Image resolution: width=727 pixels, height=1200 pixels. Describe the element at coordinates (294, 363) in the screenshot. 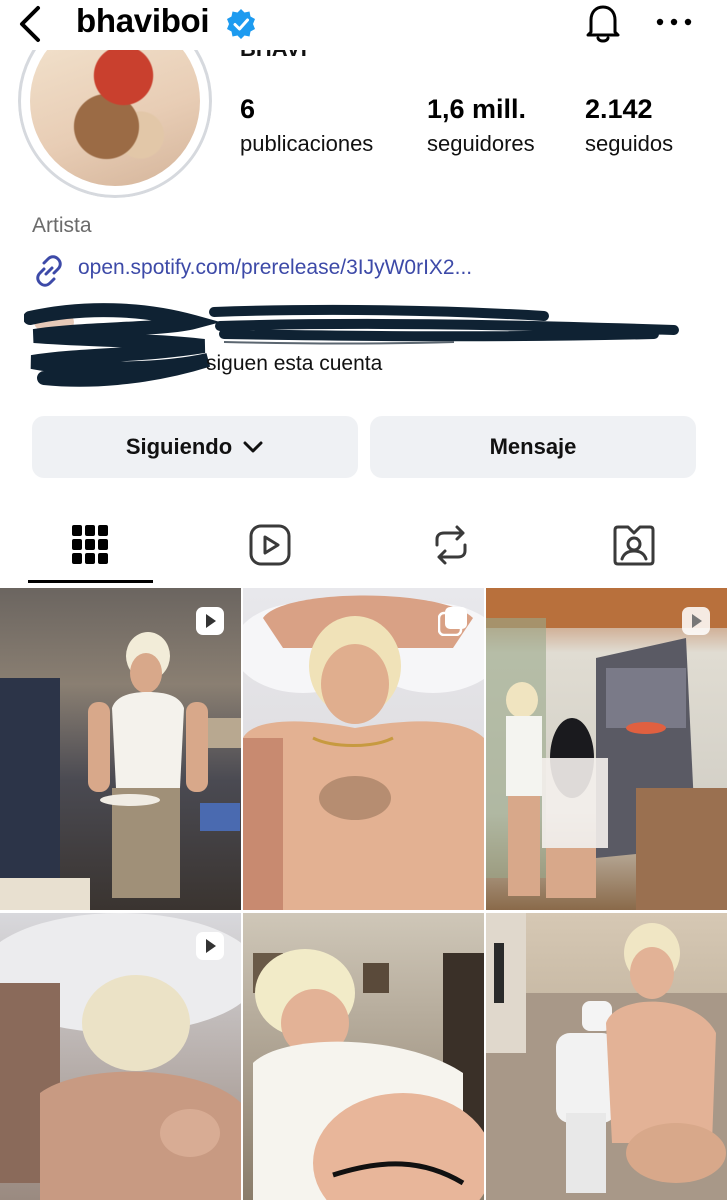

I see `followed-by-text: siguen esta cuenta` at that location.